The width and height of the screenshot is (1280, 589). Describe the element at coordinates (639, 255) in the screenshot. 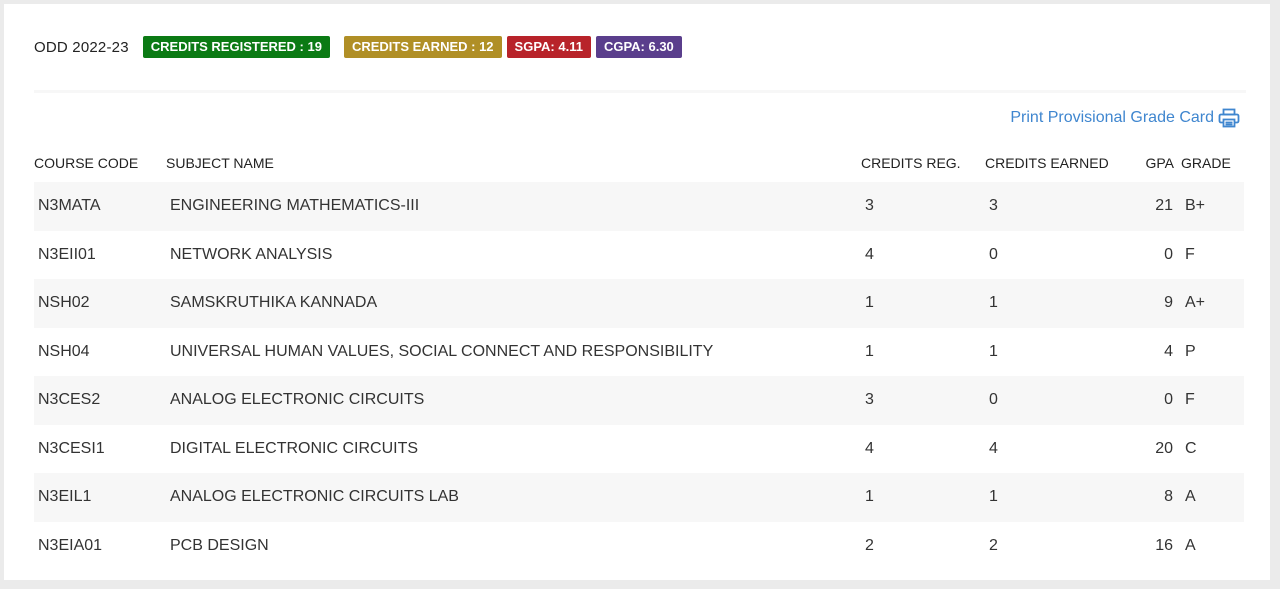

I see `table-row: N3EII01 NETWORK ANALYSIS 4 0 0 F` at that location.